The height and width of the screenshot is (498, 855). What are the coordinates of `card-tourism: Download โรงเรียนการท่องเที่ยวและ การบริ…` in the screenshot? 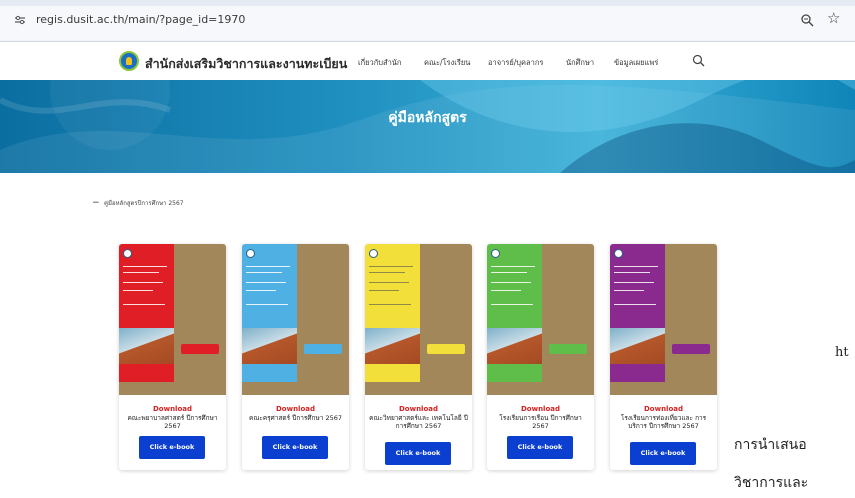 It's located at (663, 357).